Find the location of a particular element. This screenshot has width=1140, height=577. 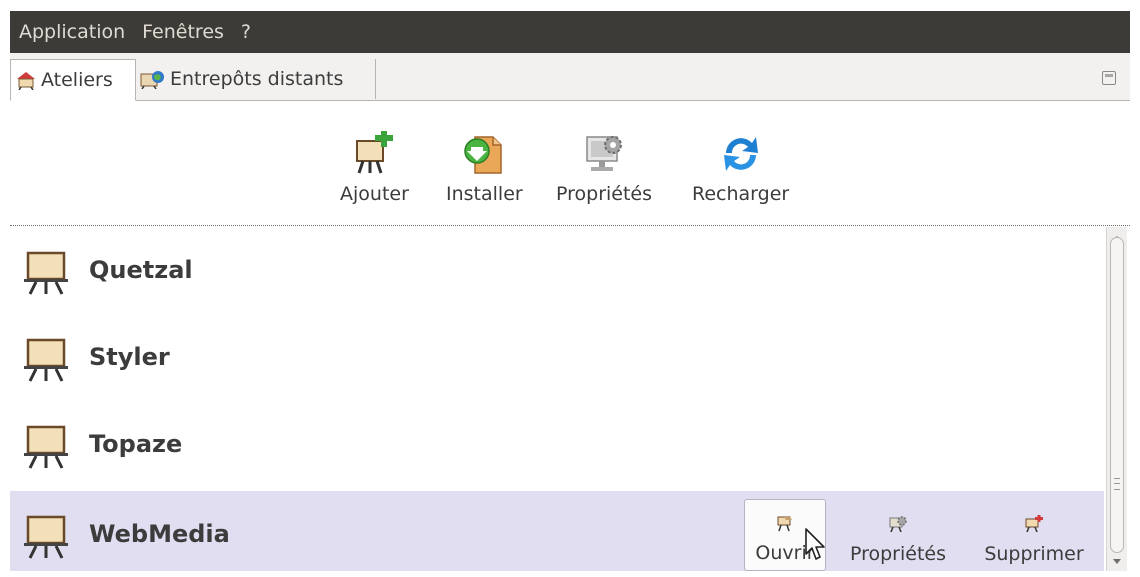

reload-button: Recharger is located at coordinates (740, 168).